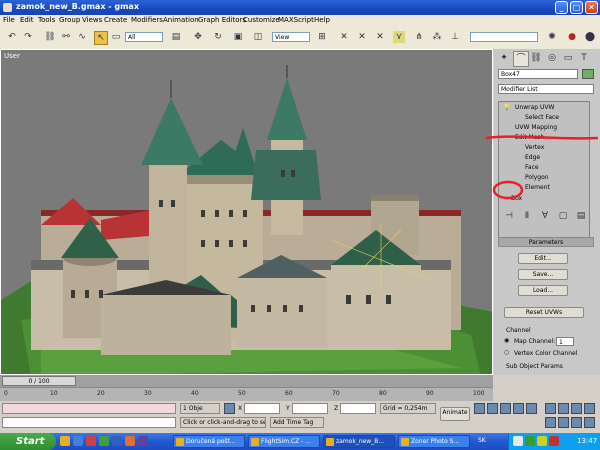  What do you see at coordinates (552, 58) in the screenshot?
I see `motion-tab-icon: ◎` at bounding box center [552, 58].